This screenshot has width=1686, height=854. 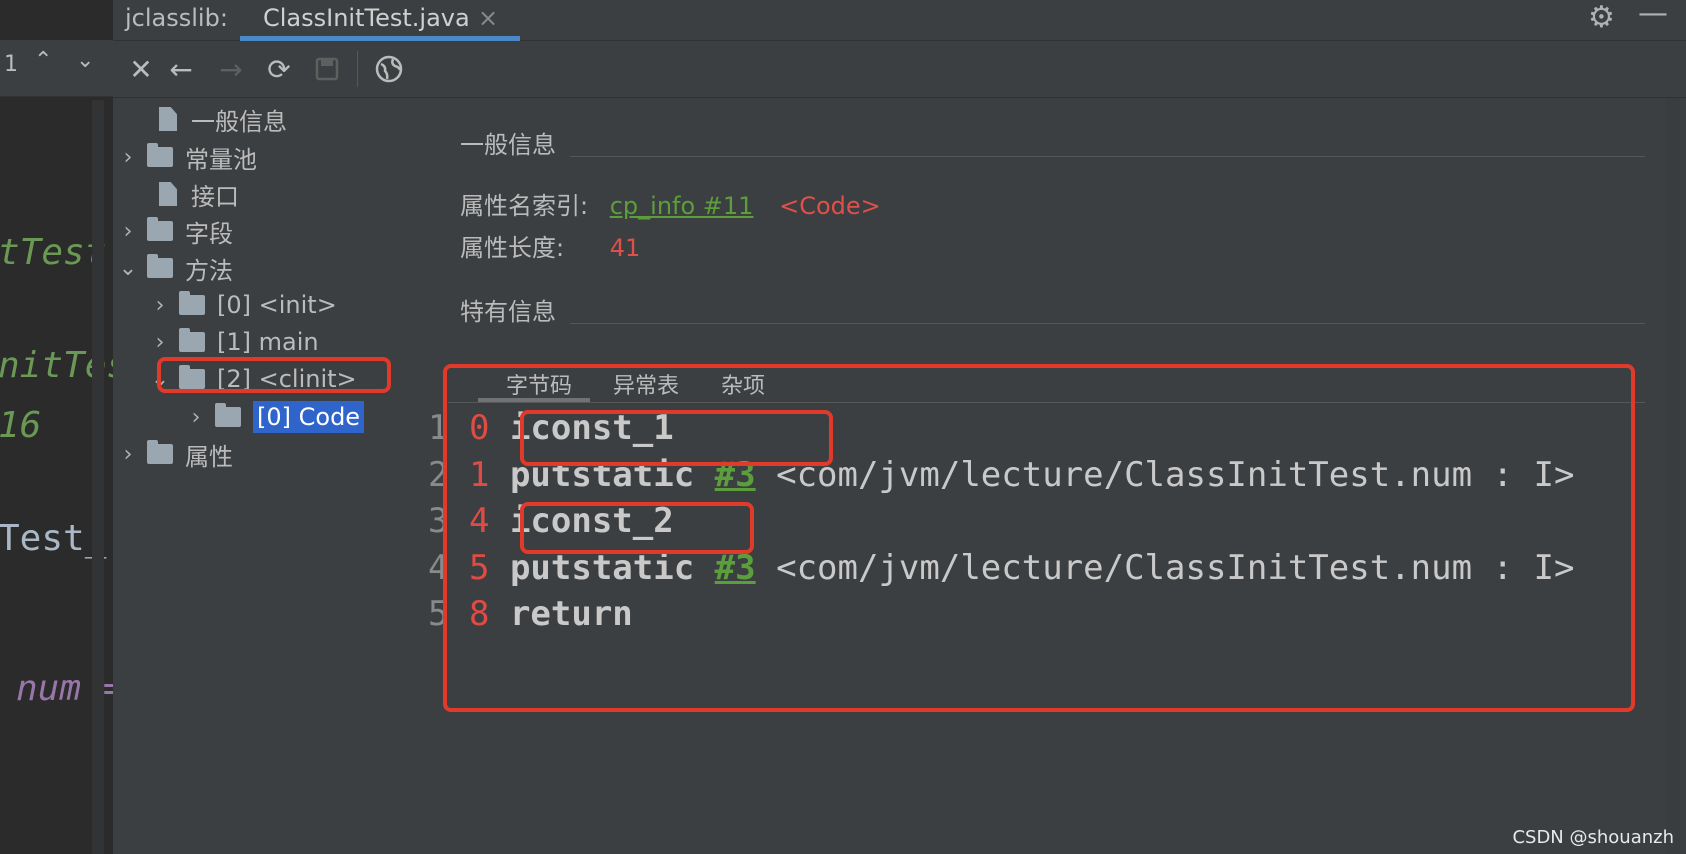 I want to click on code-fragment: tTest, so click(x=53, y=252).